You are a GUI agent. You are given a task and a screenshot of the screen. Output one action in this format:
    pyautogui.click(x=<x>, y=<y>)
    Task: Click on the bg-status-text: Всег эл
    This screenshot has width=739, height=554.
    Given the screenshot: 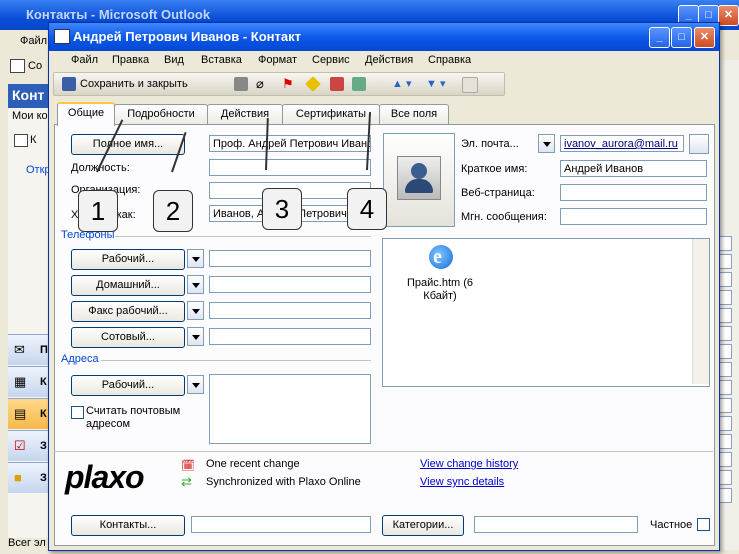 What is the action you would take?
    pyautogui.click(x=27, y=543)
    